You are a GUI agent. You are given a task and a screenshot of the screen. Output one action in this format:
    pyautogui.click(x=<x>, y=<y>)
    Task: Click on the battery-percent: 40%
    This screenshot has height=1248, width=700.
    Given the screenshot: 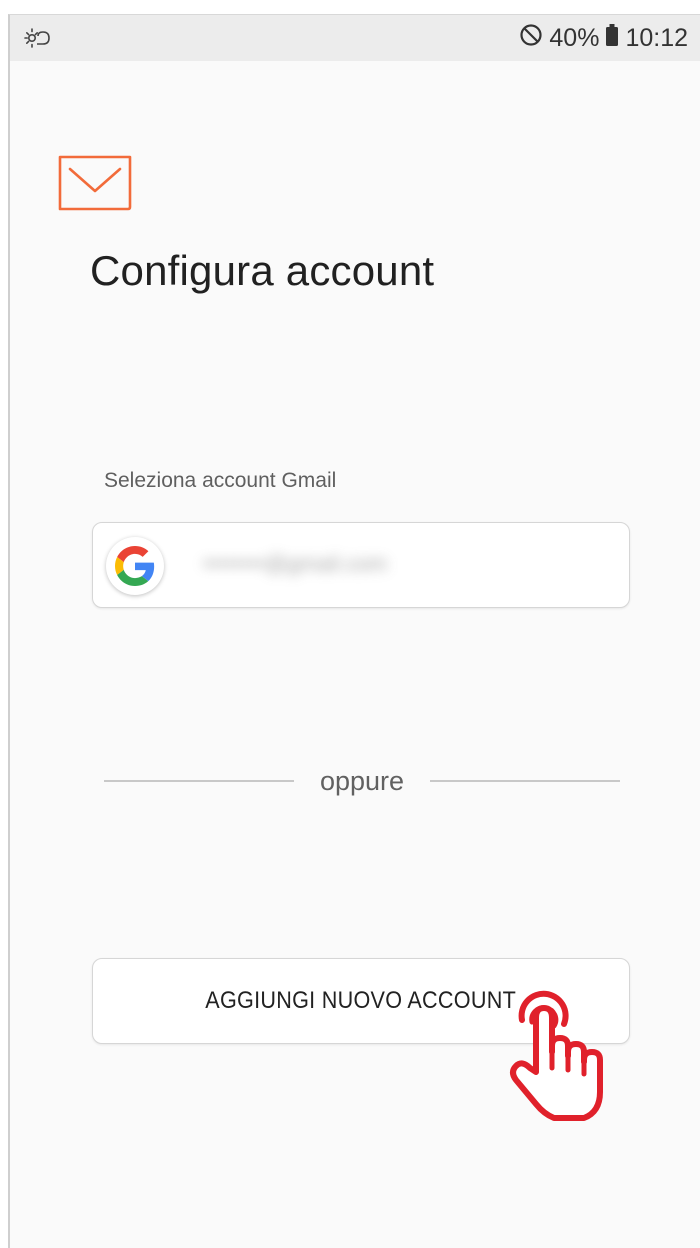 What is the action you would take?
    pyautogui.click(x=574, y=37)
    